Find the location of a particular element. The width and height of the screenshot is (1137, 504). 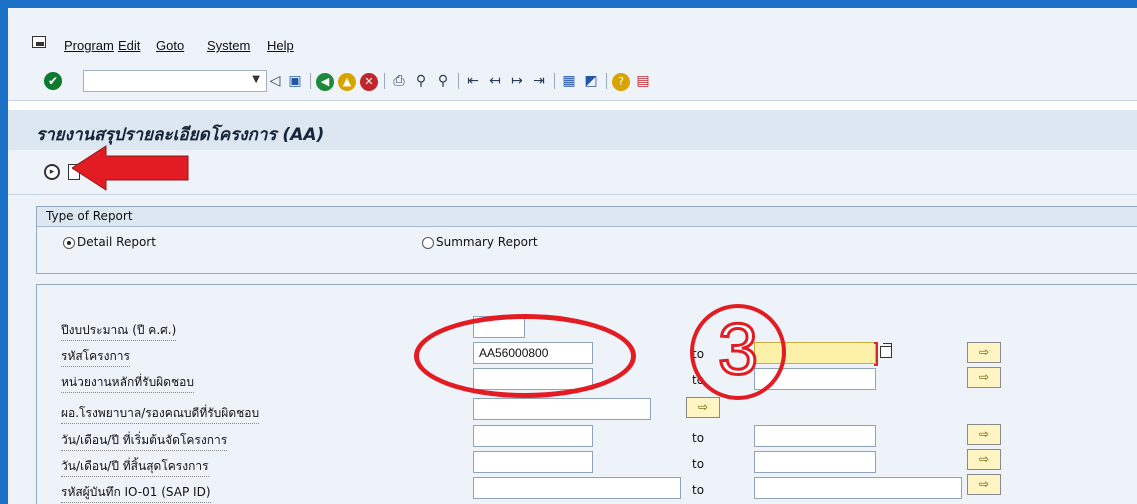

print-icon: ⎙ is located at coordinates (399, 81).